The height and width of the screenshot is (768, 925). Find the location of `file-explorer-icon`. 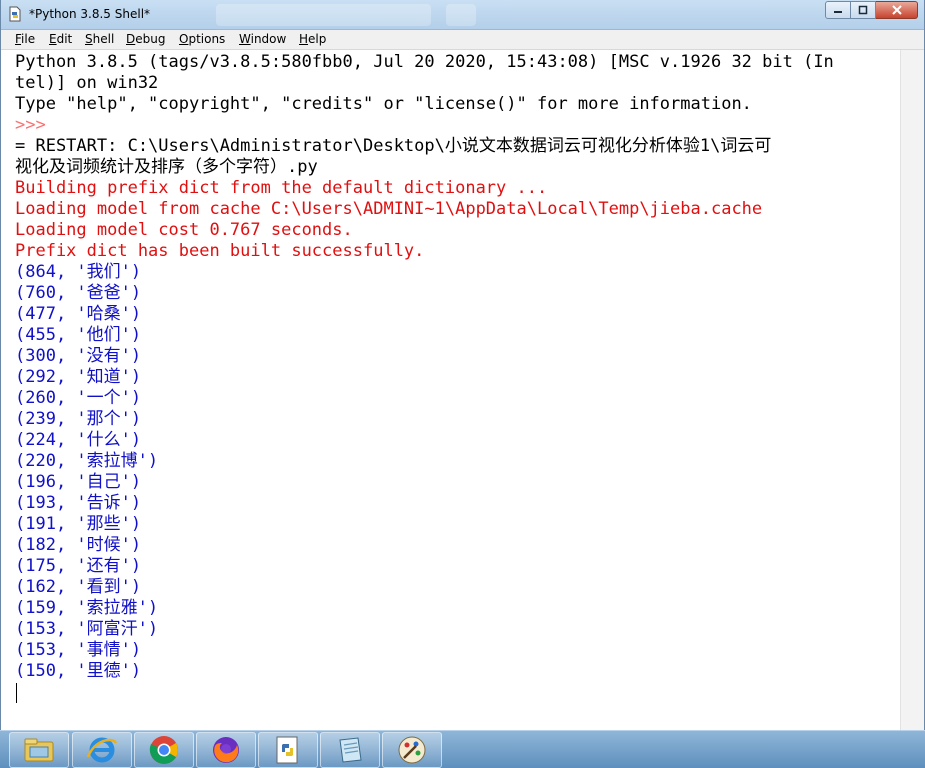

file-explorer-icon is located at coordinates (39, 750).